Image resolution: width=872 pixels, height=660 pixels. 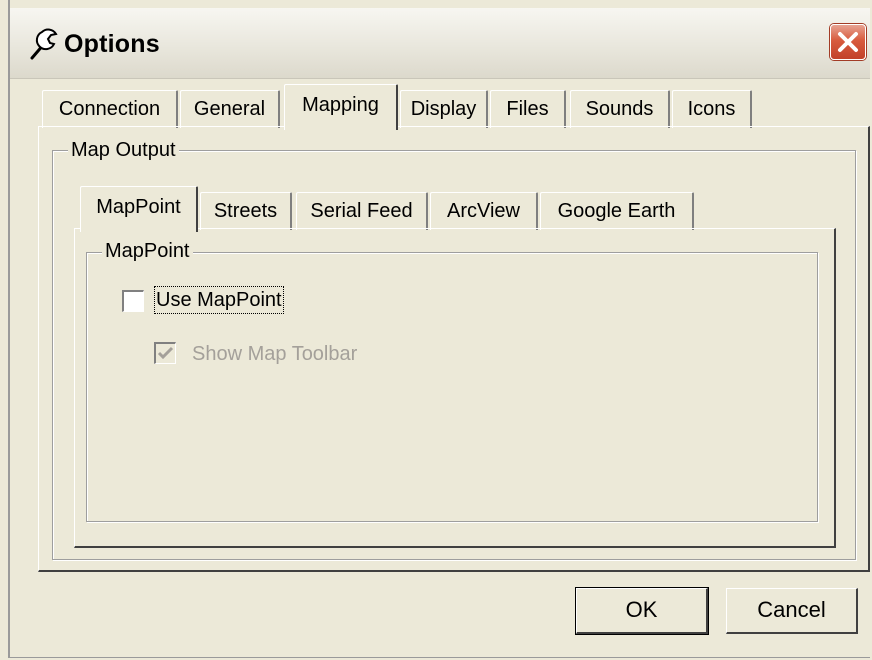 I want to click on show-map-toolbar-checkbox, so click(x=165, y=353).